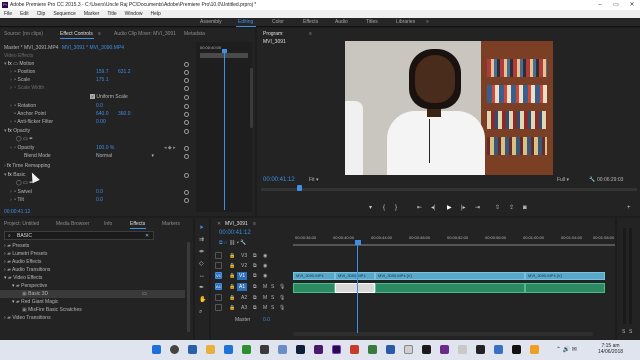  I want to click on play-icon: ▶, so click(449, 208).